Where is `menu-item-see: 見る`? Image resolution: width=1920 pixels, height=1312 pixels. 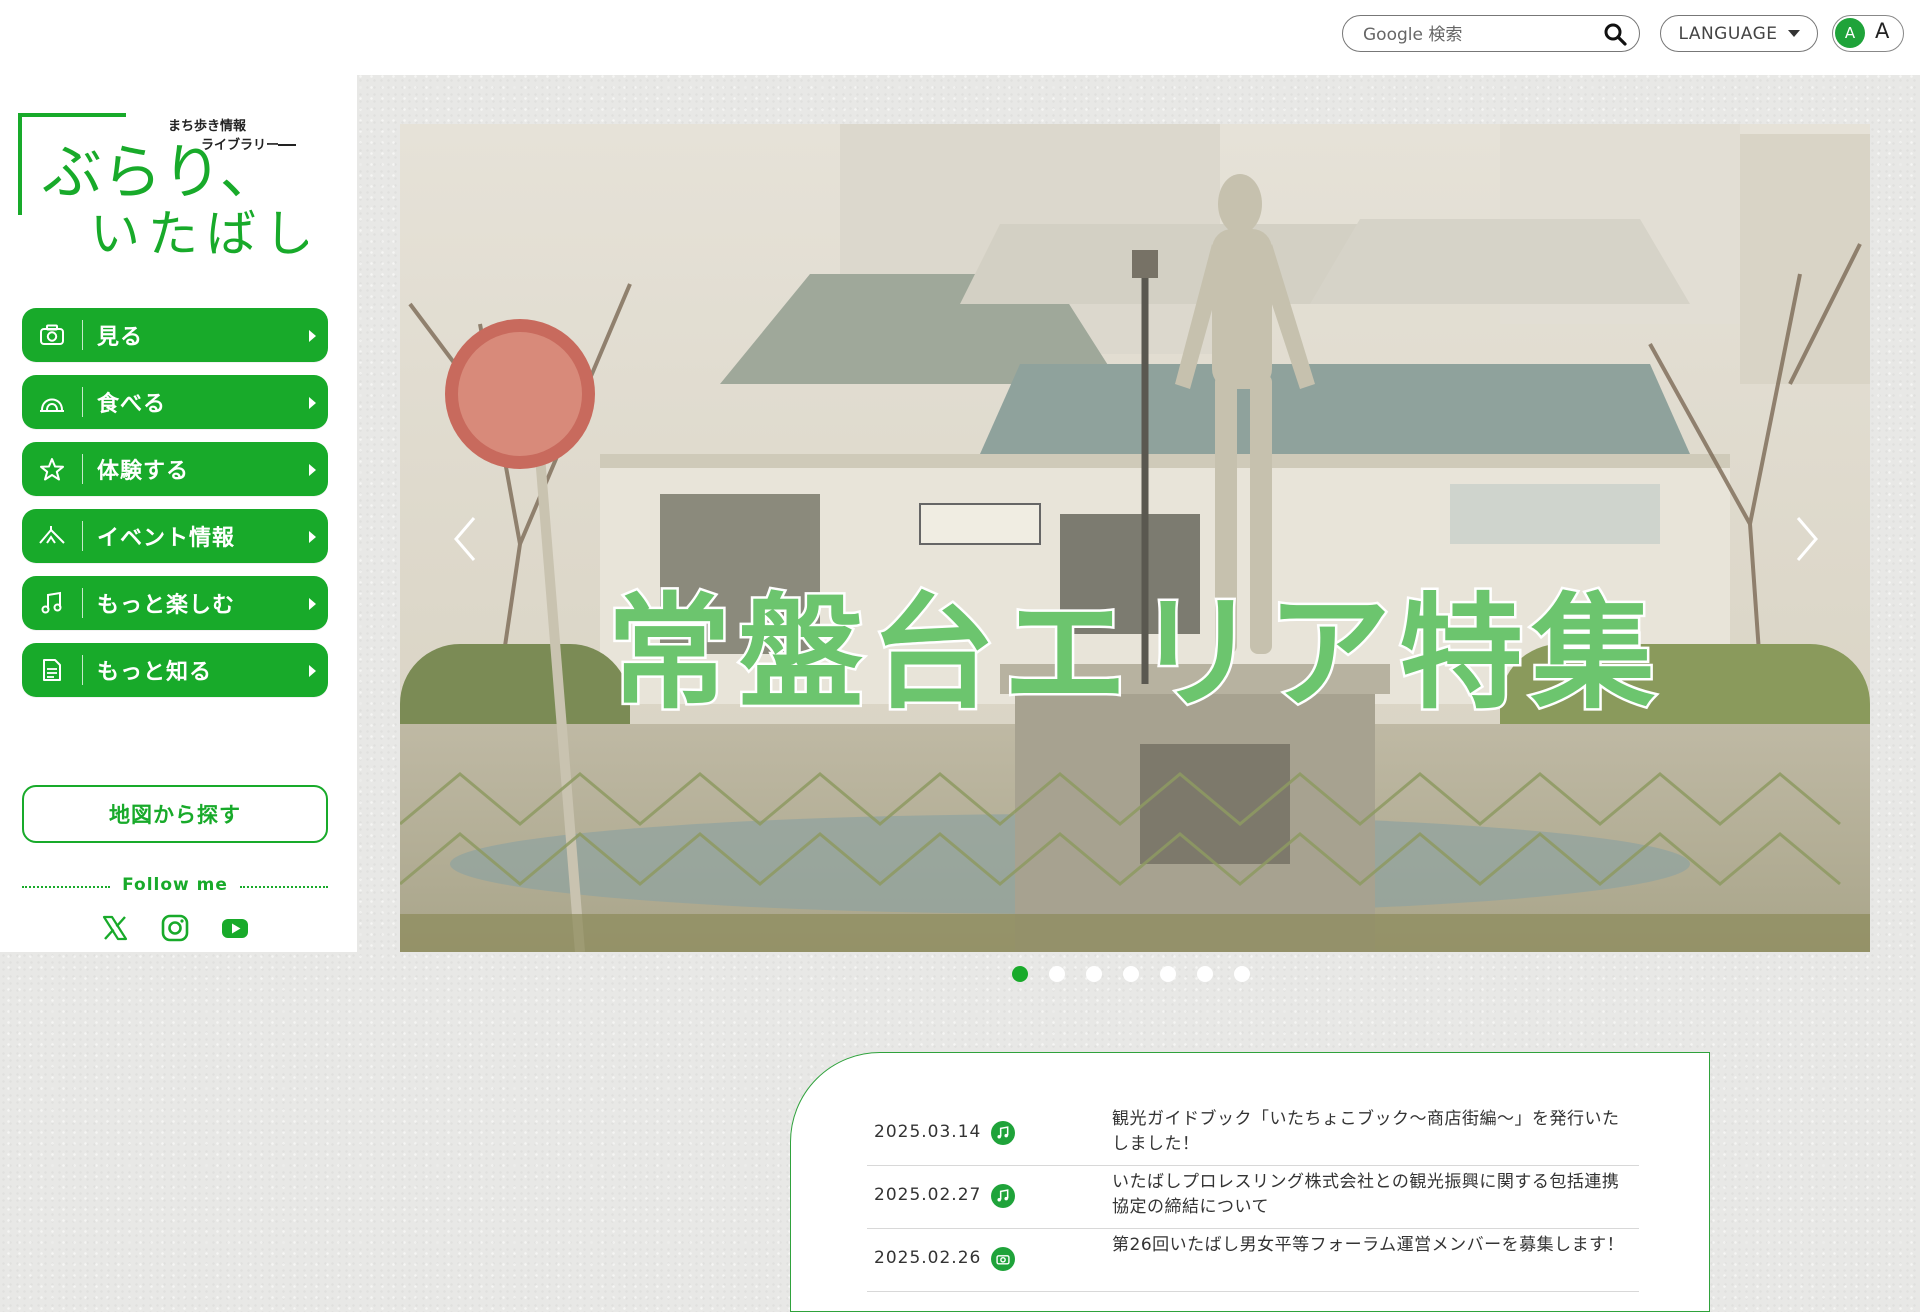 menu-item-see: 見る is located at coordinates (175, 335).